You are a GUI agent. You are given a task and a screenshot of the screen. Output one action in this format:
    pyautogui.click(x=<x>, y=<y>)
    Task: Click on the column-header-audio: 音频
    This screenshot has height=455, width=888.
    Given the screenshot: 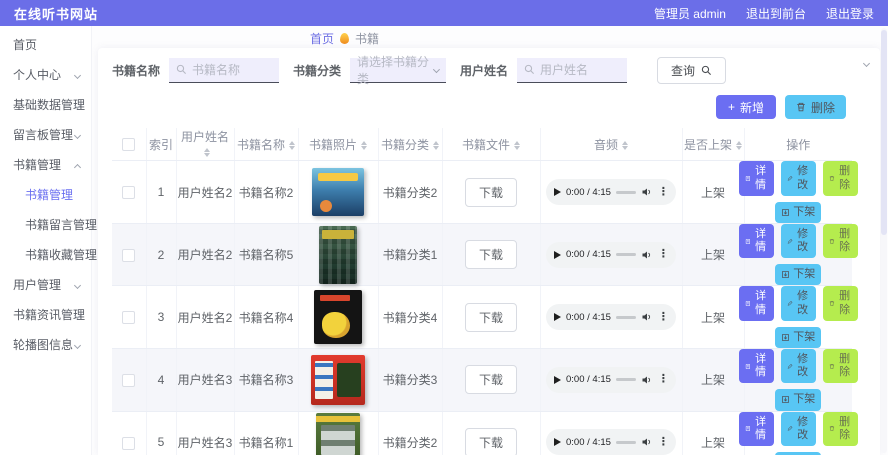 What is the action you would take?
    pyautogui.click(x=611, y=145)
    